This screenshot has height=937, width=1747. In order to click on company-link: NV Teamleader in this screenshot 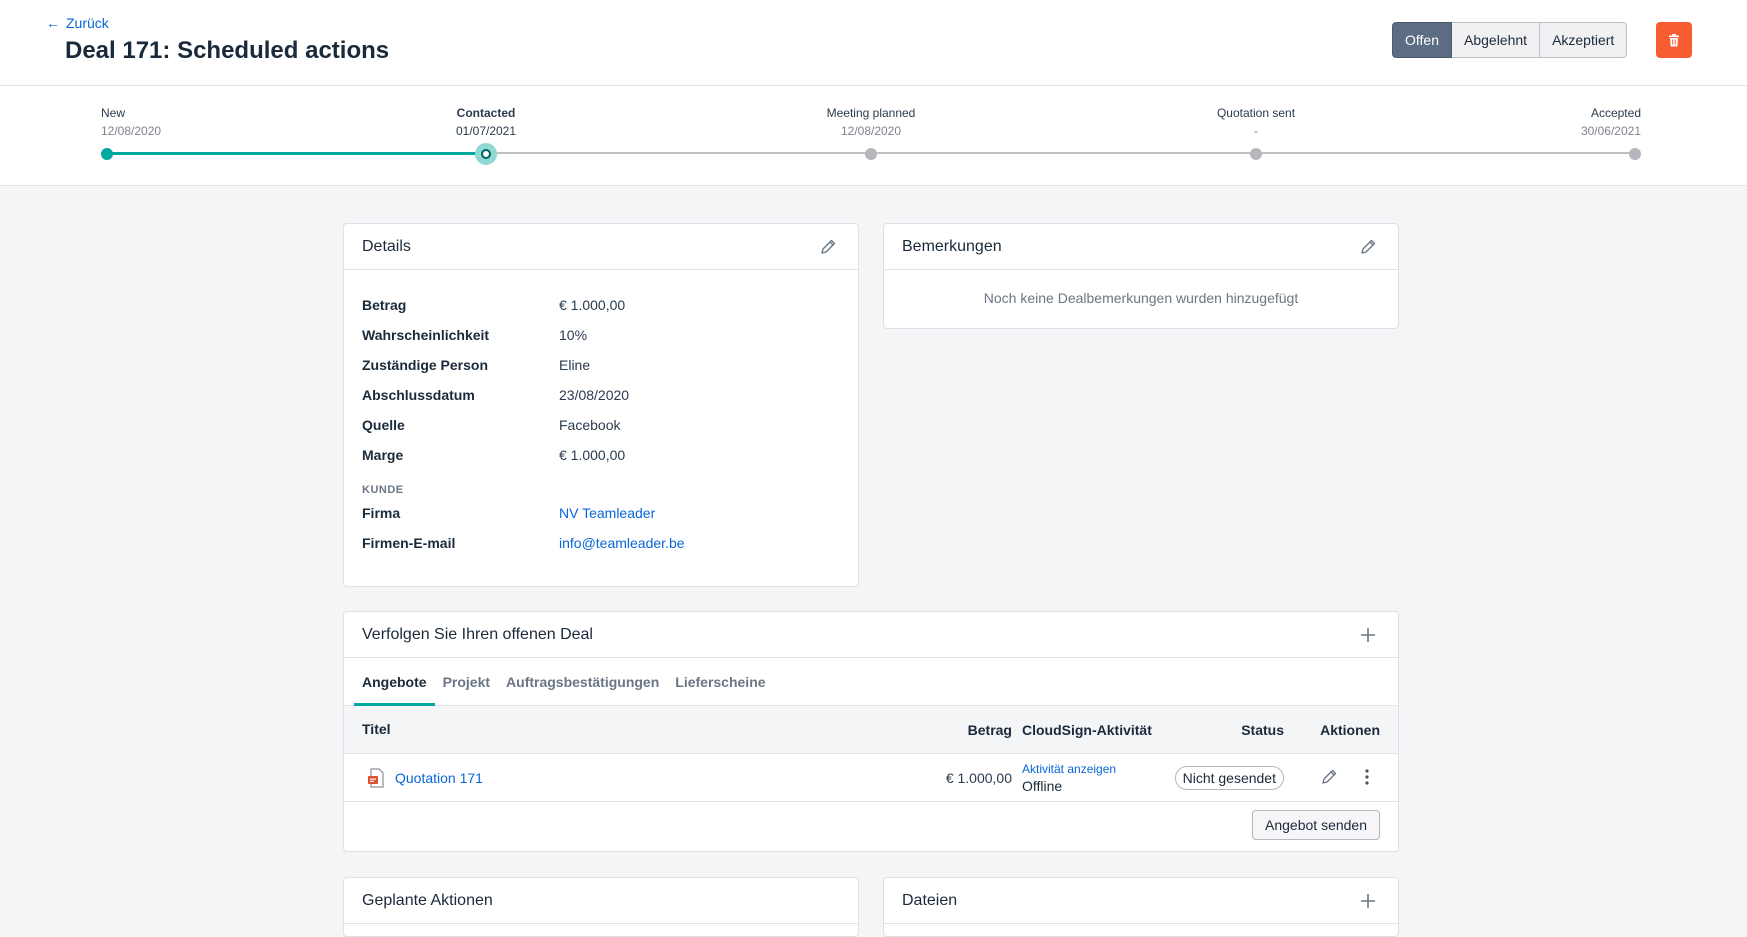, I will do `click(607, 513)`.